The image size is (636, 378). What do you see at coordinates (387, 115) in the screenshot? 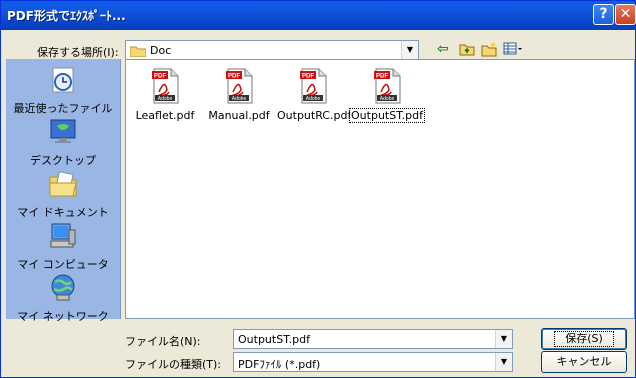
I see `file-name: OutputST.pdf` at bounding box center [387, 115].